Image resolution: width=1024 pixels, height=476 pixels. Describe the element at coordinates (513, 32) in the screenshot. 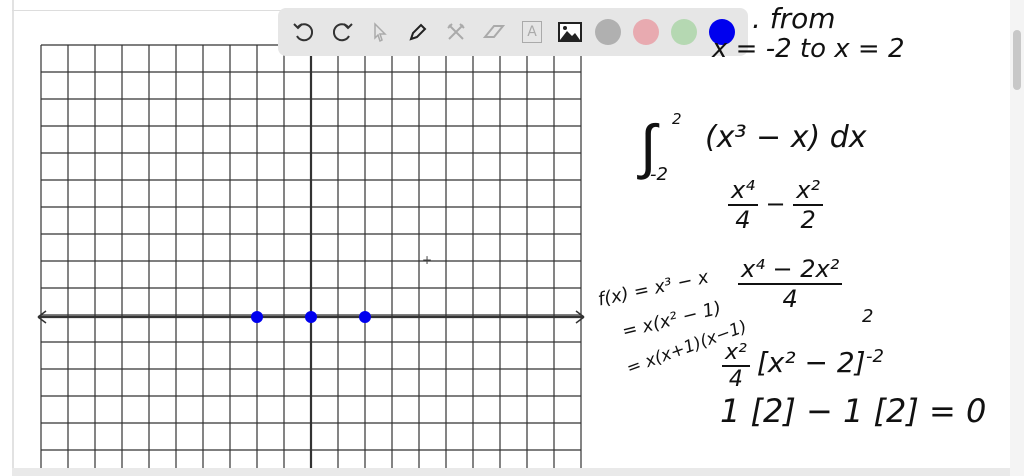

I see `drawing-toolbar: A` at that location.